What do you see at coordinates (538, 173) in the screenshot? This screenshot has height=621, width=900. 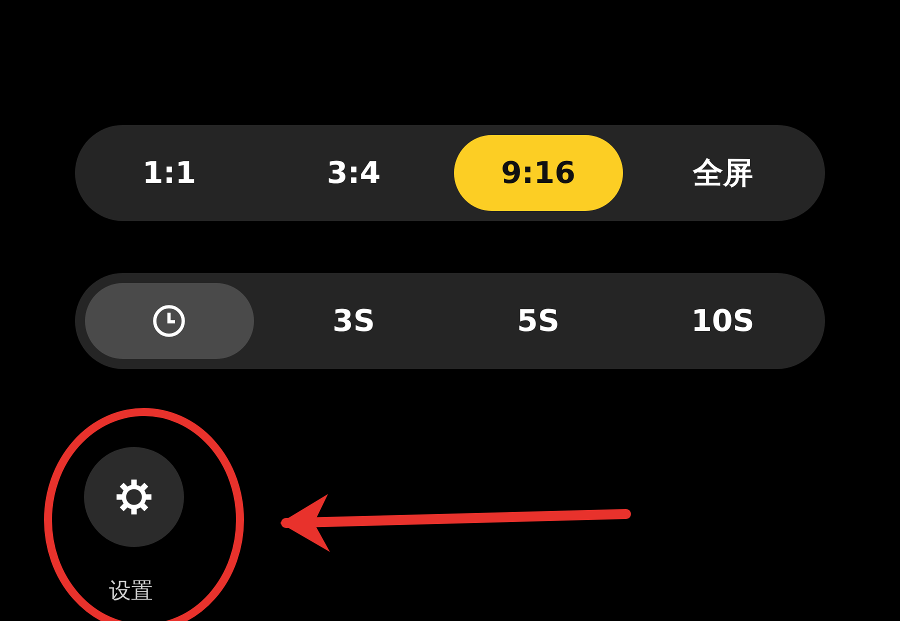 I see `aspect-ratio-tab: 9:16` at bounding box center [538, 173].